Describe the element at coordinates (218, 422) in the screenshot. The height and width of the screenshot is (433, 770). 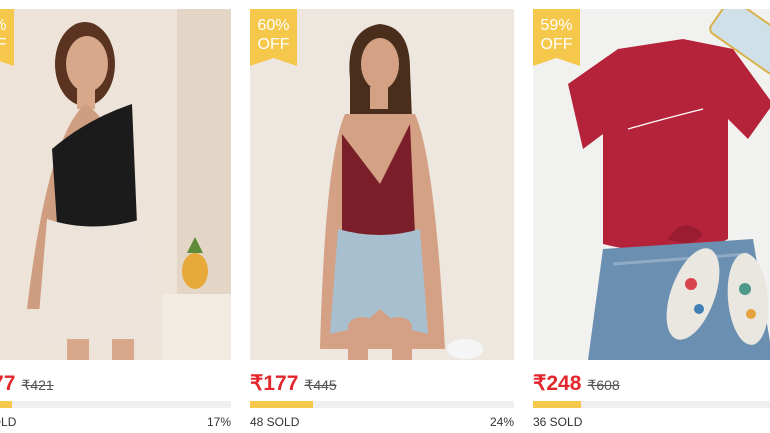
I see `sold-percent: 17%` at that location.